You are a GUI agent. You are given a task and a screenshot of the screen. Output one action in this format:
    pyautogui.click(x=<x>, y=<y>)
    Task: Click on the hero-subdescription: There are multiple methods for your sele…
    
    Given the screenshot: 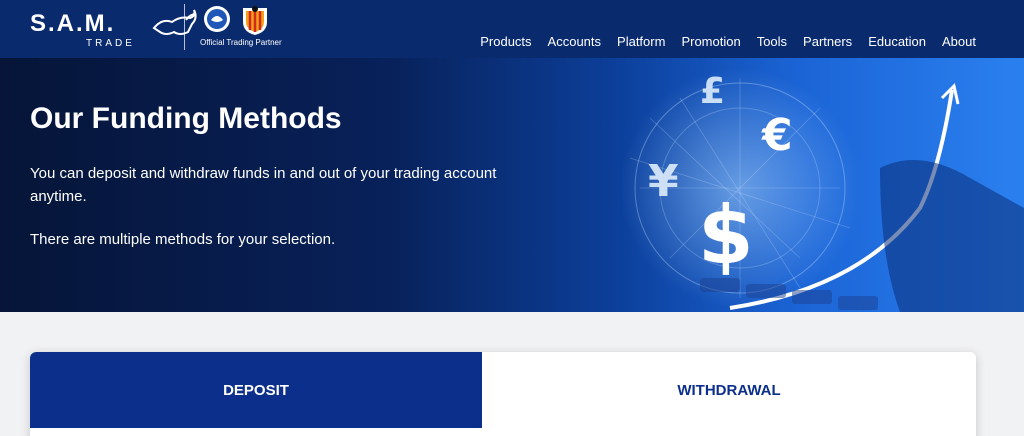 What is the action you would take?
    pyautogui.click(x=183, y=239)
    